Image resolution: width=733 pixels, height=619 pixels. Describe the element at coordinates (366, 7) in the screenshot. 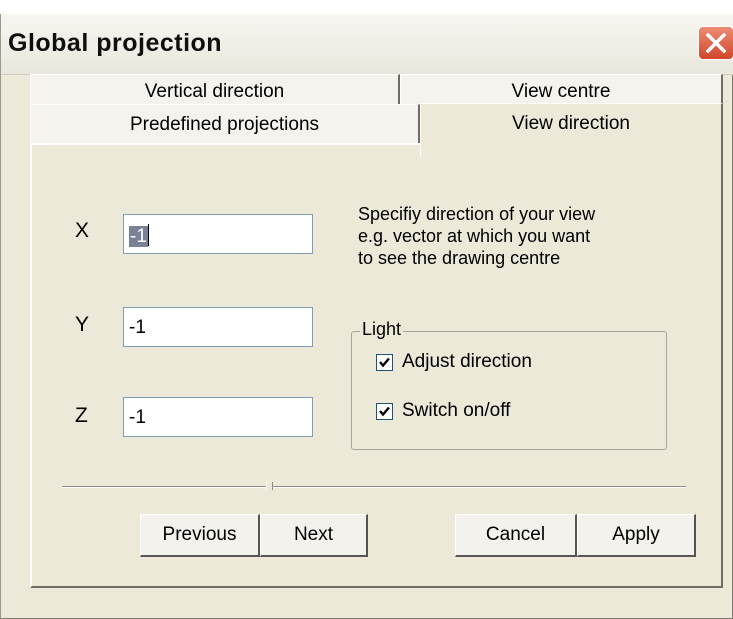

I see `background-strip` at that location.